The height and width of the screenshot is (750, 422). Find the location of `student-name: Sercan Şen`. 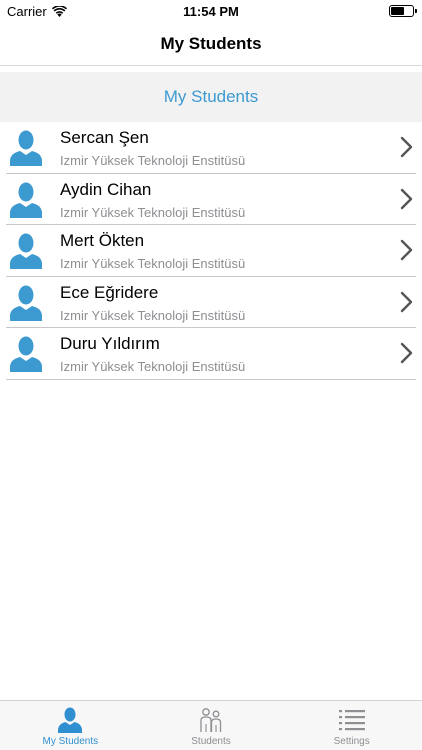

student-name: Sercan Şen is located at coordinates (104, 137).